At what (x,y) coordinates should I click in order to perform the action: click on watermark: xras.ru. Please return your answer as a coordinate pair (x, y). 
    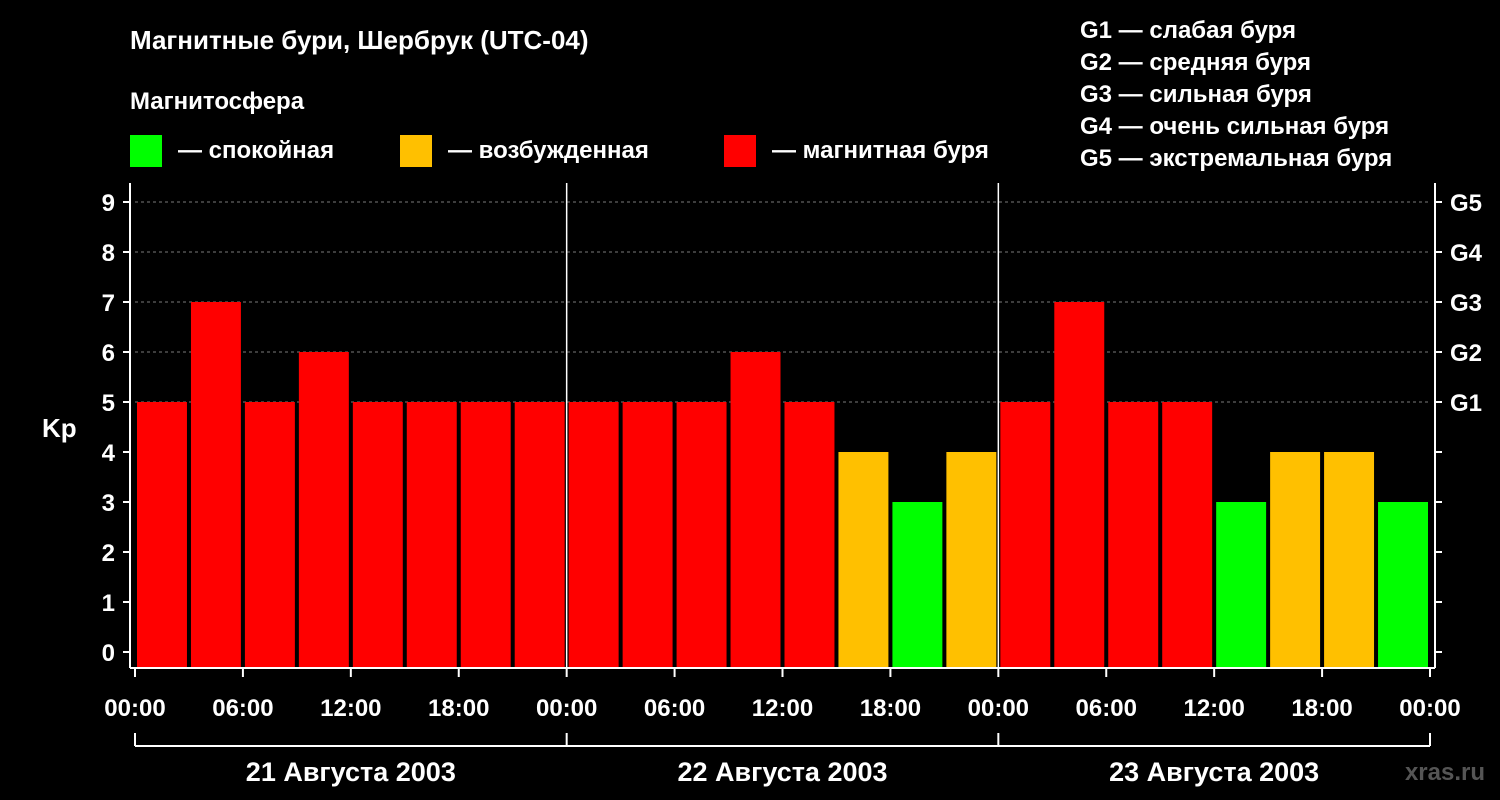
    Looking at the image, I should click on (1445, 772).